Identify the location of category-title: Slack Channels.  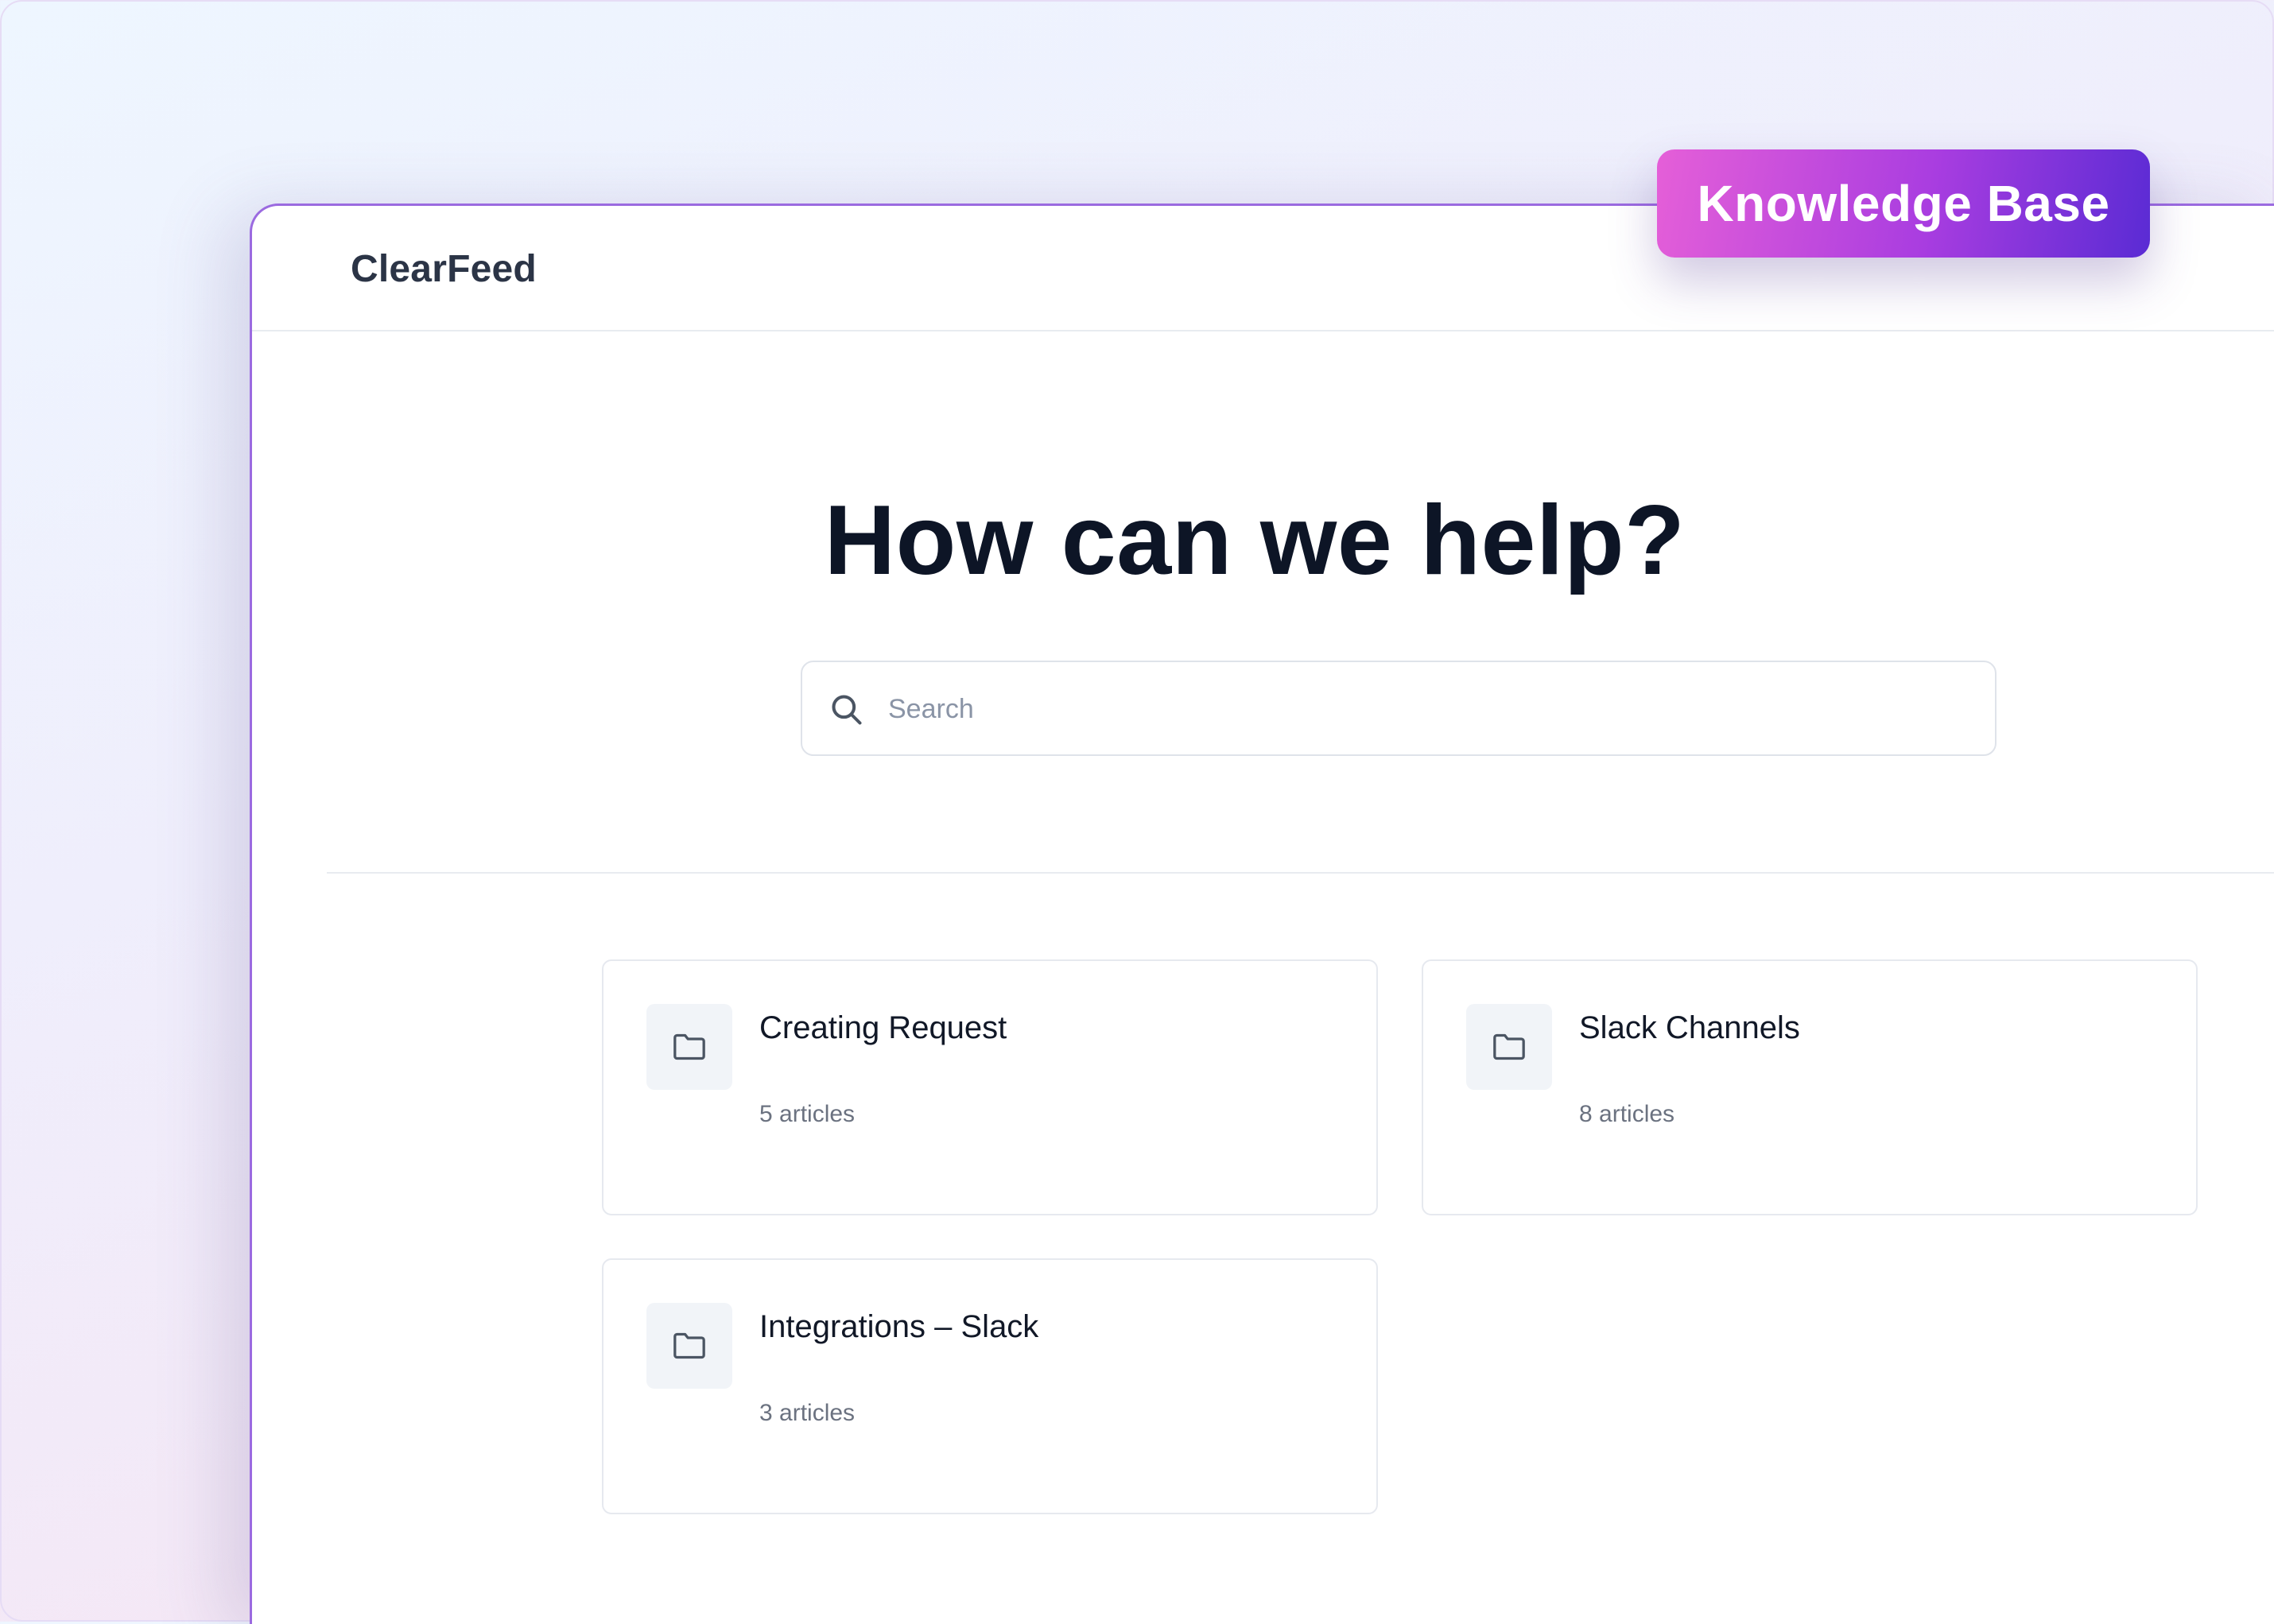
(1689, 1028).